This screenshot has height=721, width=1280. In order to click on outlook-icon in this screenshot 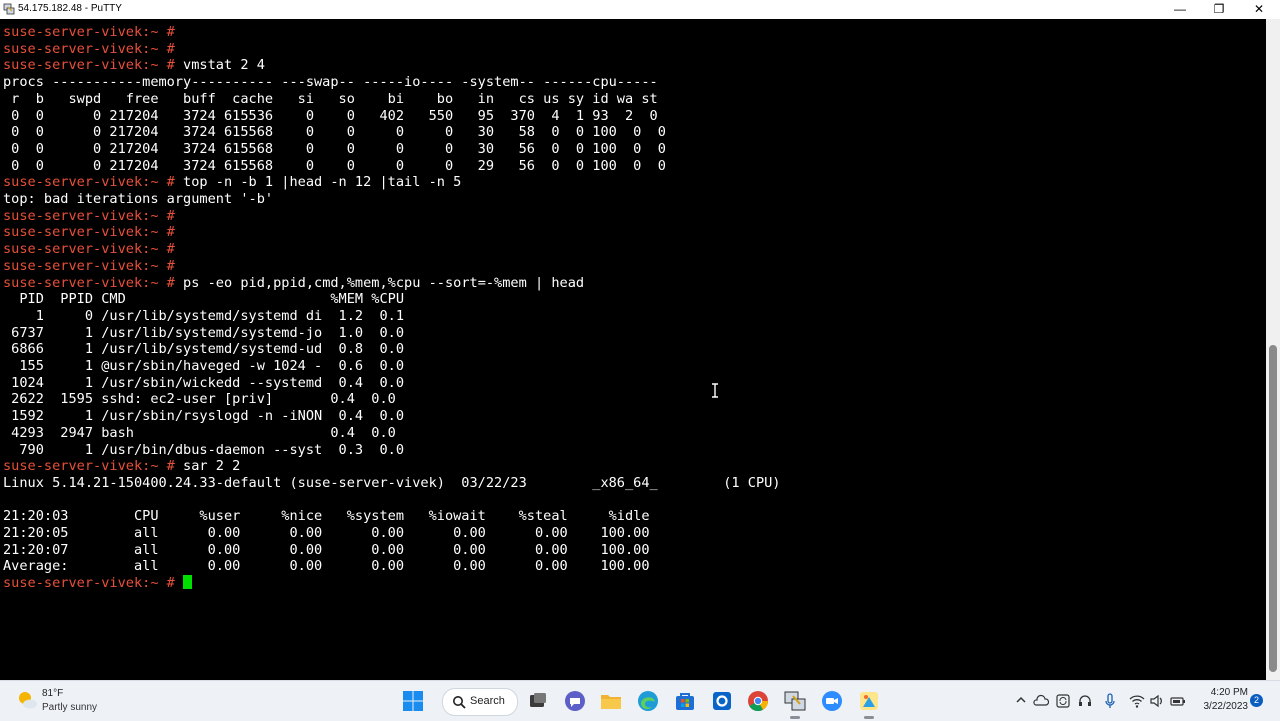, I will do `click(722, 701)`.